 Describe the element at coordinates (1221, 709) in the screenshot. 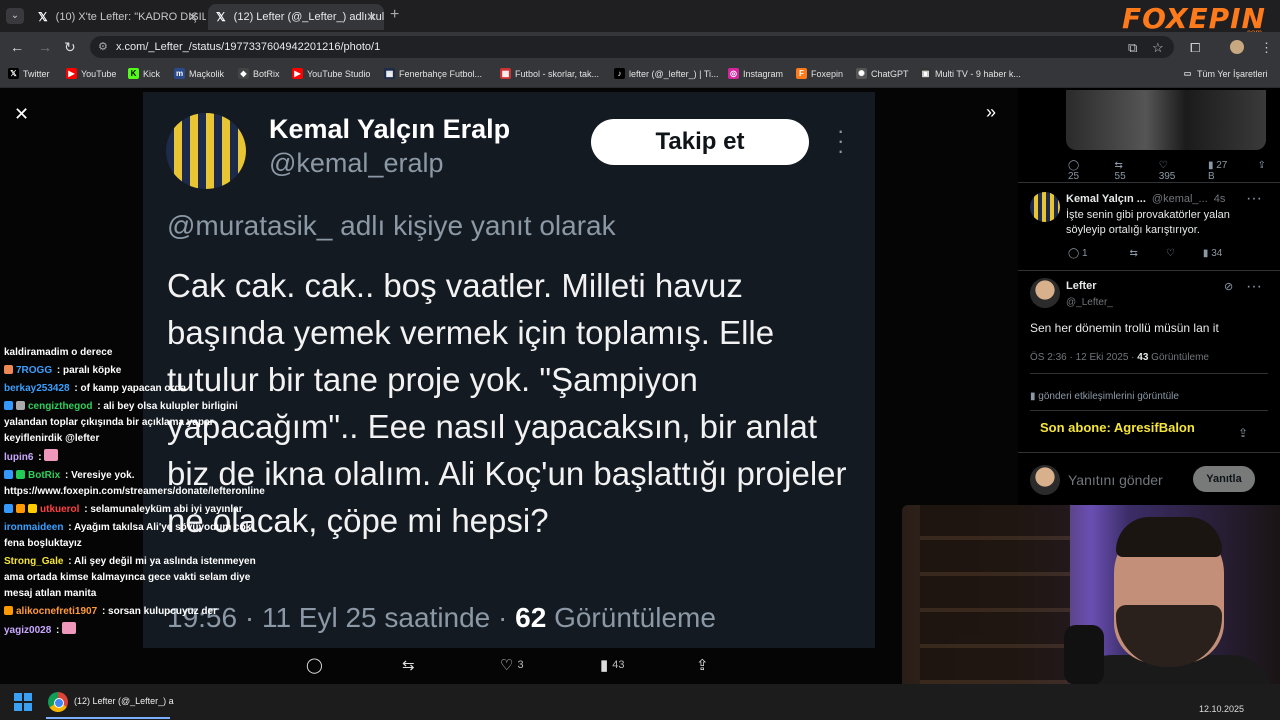

I see `clock: 12.10.2025` at that location.